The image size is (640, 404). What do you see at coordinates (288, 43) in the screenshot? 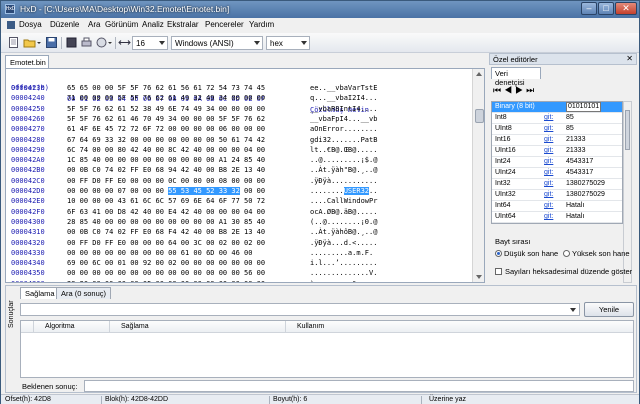
I see `offset-base-select: hex` at bounding box center [288, 43].